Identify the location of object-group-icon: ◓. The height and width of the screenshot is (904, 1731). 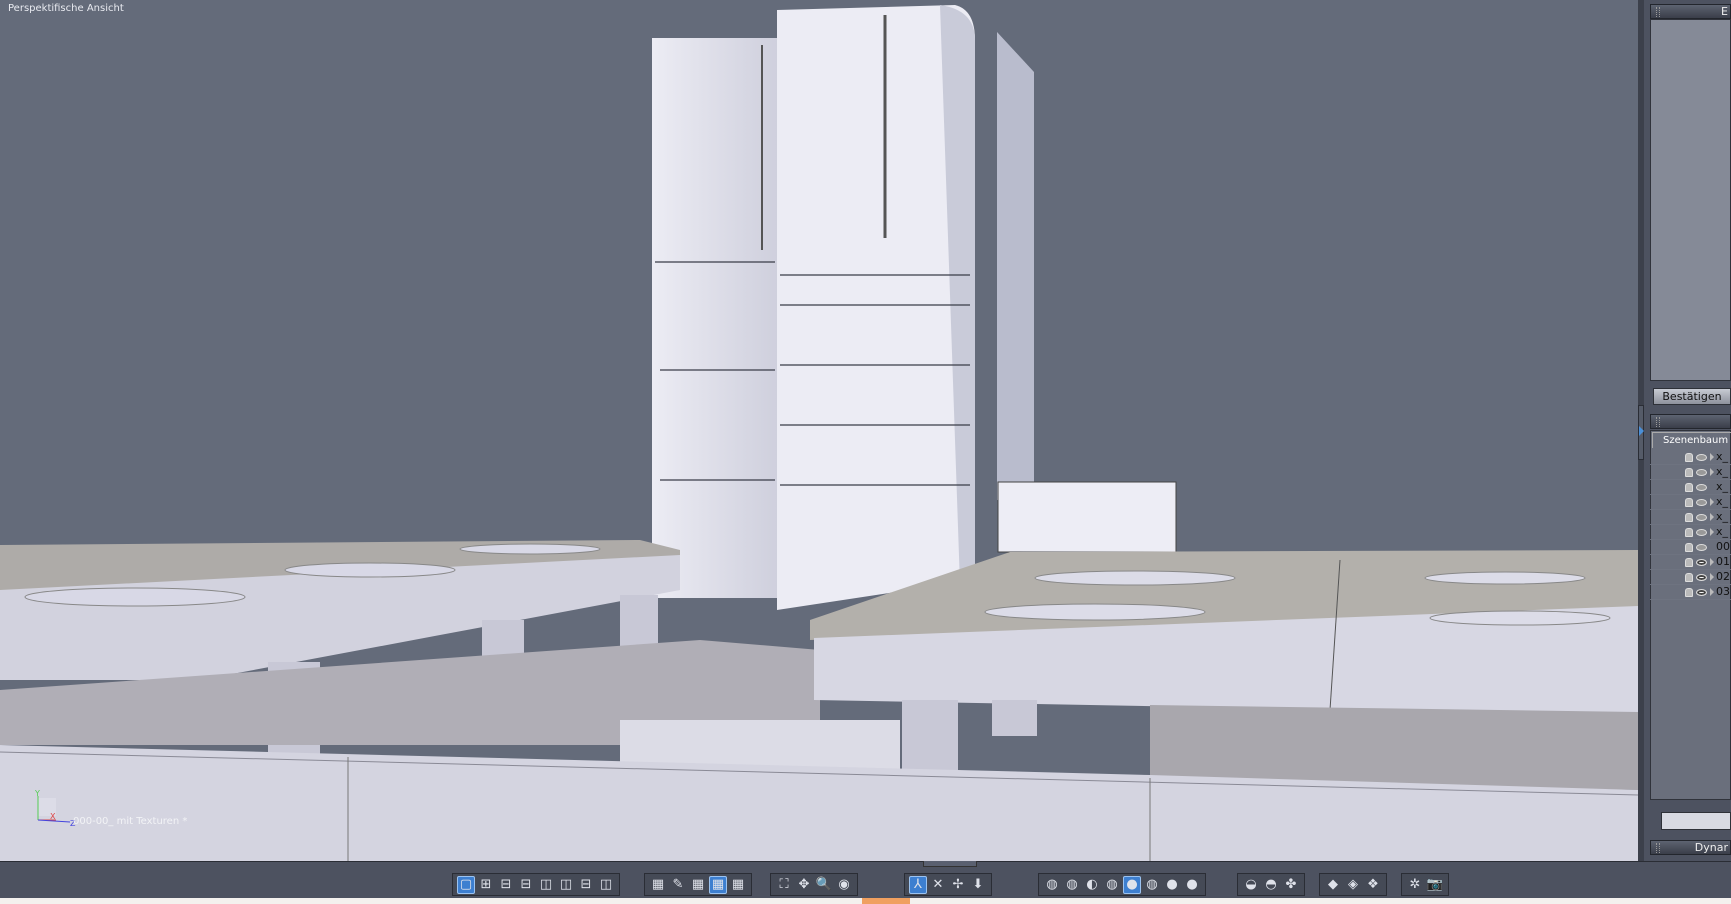
(1271, 885).